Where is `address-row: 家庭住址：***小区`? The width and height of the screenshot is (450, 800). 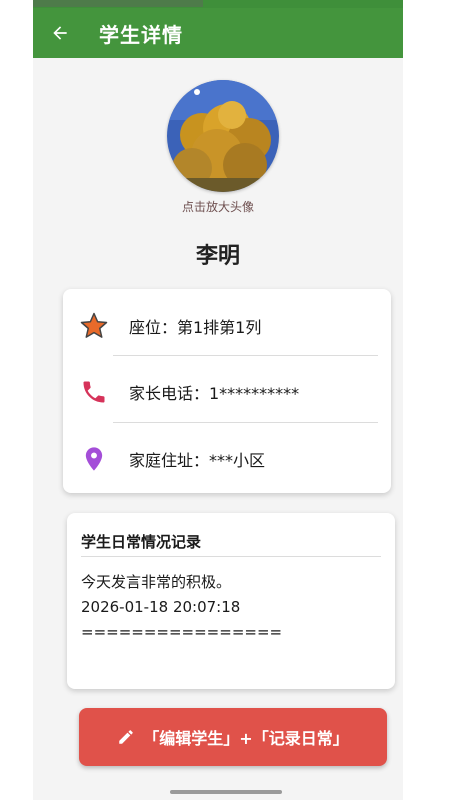 address-row: 家庭住址：***小区 is located at coordinates (227, 459).